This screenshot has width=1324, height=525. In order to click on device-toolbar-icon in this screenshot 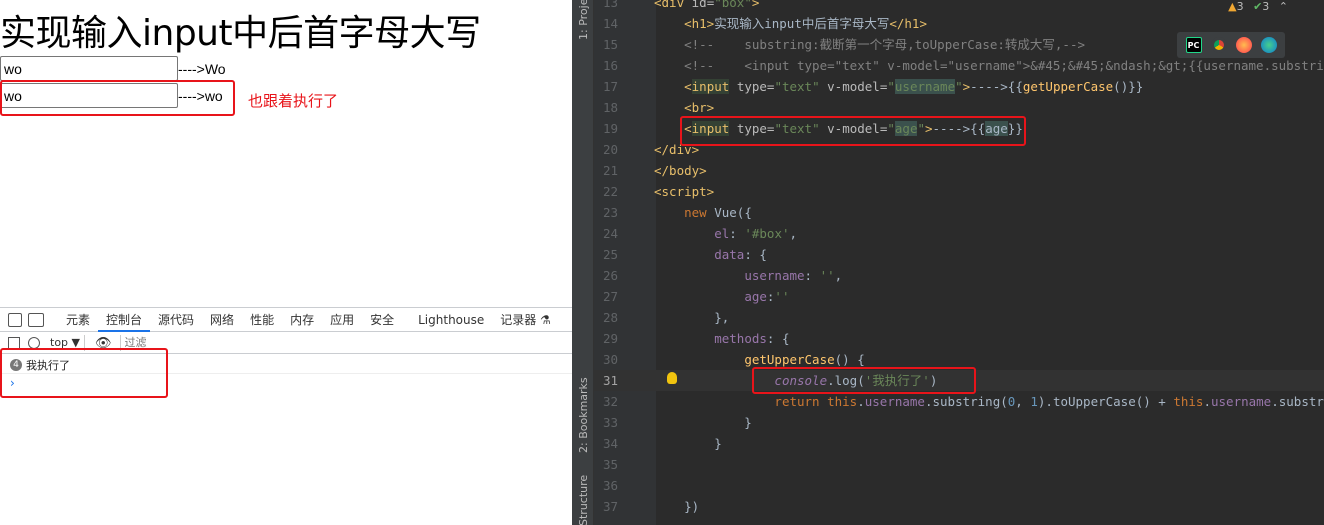, I will do `click(36, 319)`.